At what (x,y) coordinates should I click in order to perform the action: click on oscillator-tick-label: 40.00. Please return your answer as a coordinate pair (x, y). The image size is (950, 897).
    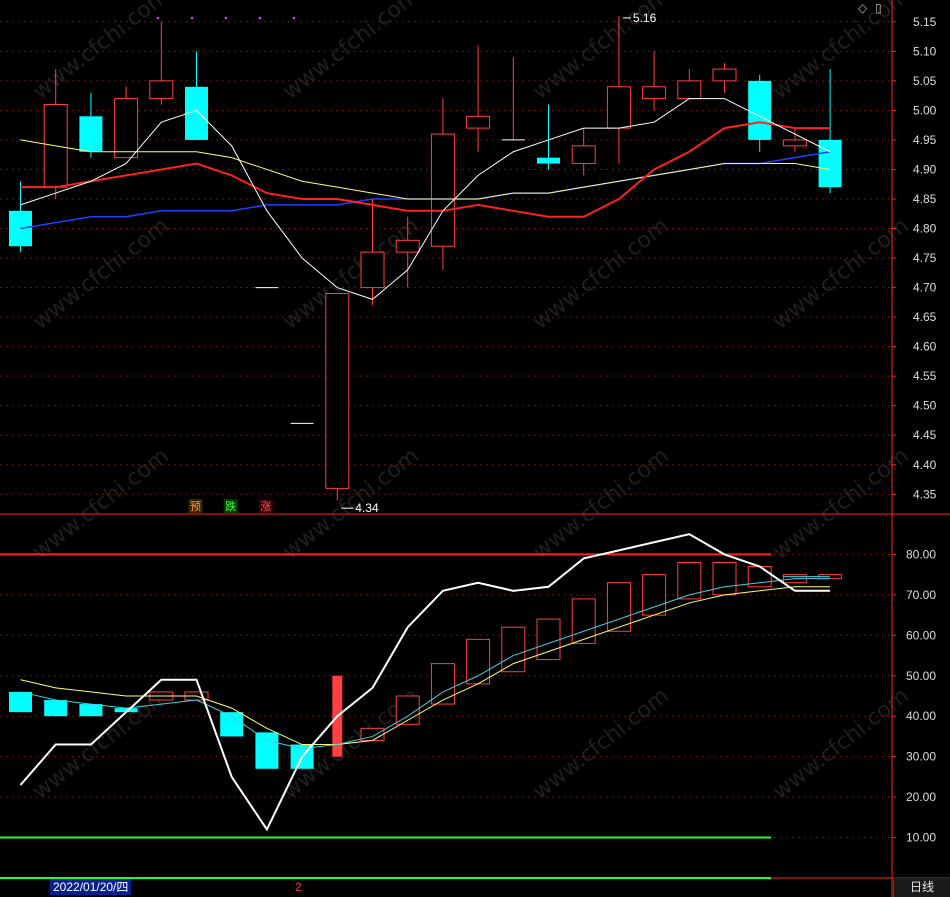
    Looking at the image, I should click on (921, 716).